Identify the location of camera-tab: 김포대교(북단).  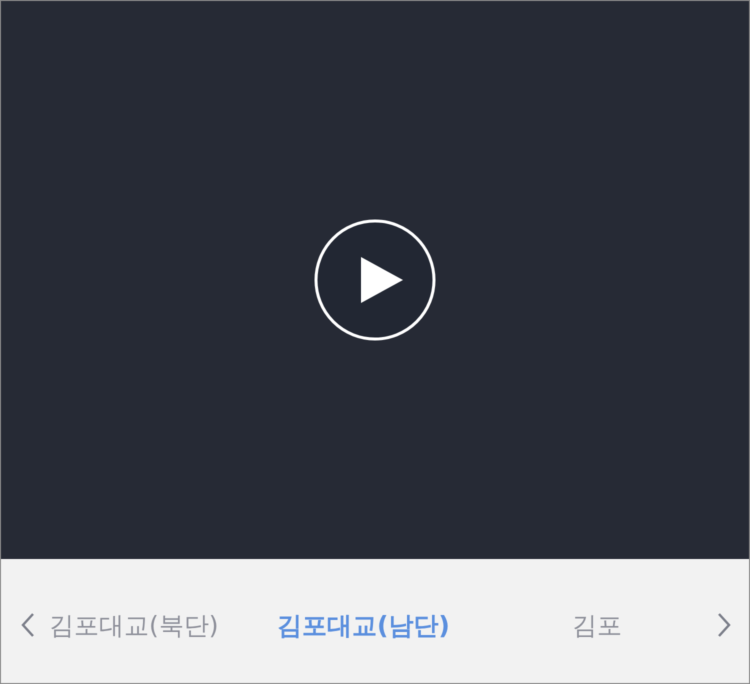
(149, 625).